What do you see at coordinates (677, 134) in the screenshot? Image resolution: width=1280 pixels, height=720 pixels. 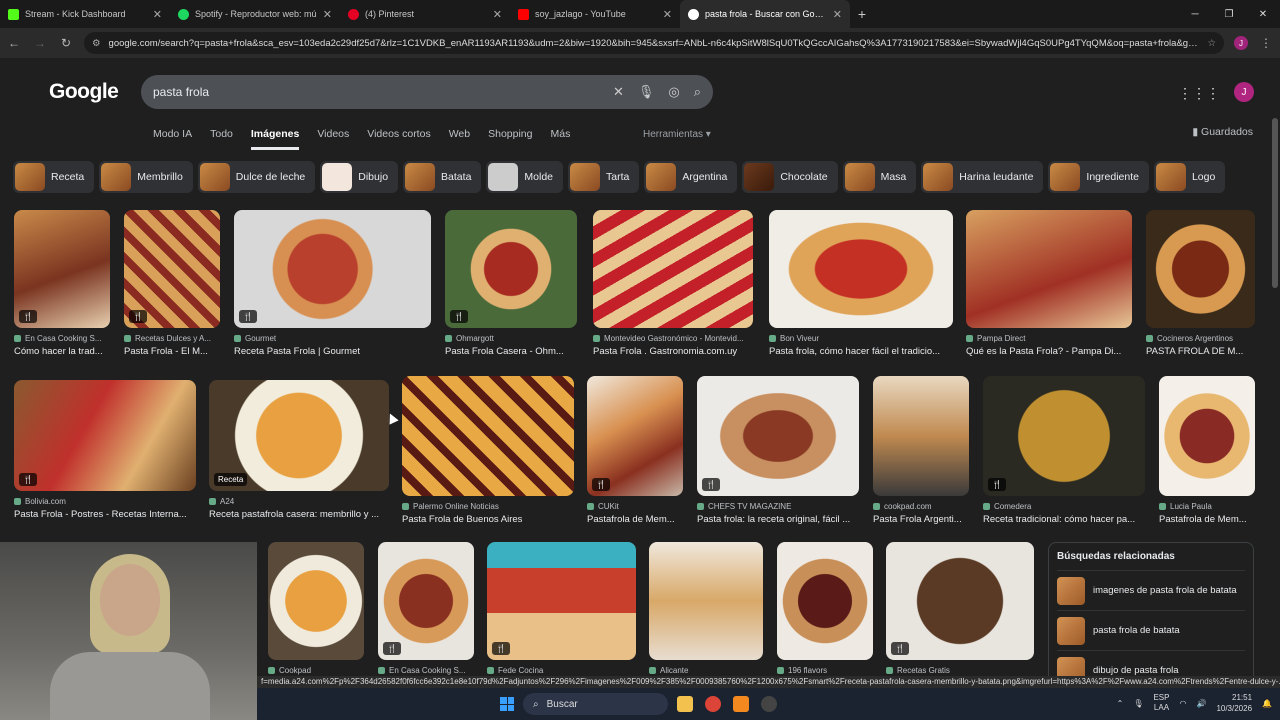 I see `tools-button: Herramientas ▾` at bounding box center [677, 134].